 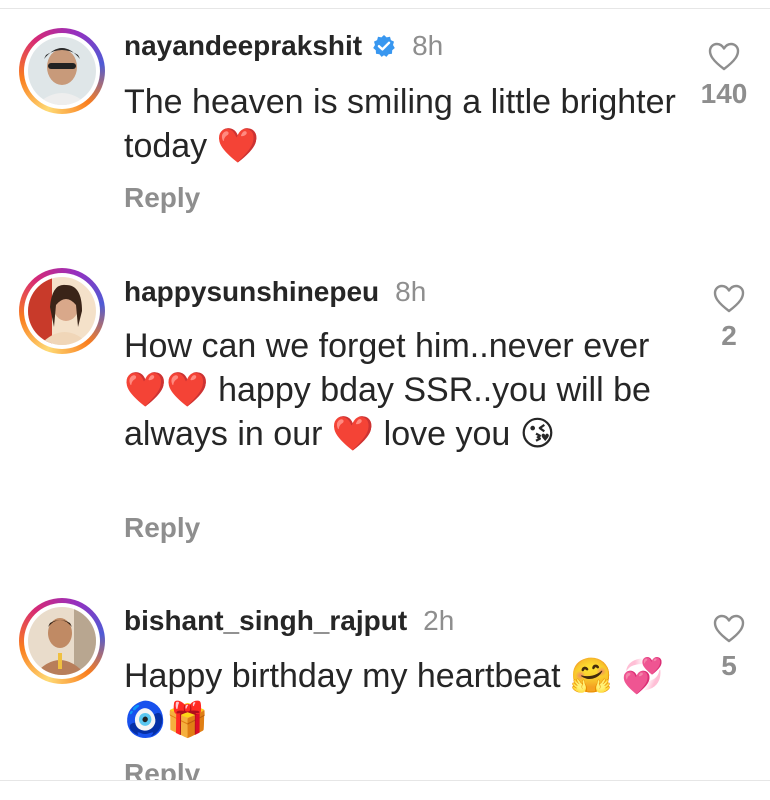 What do you see at coordinates (384, 46) in the screenshot?
I see `verified-badge-icon` at bounding box center [384, 46].